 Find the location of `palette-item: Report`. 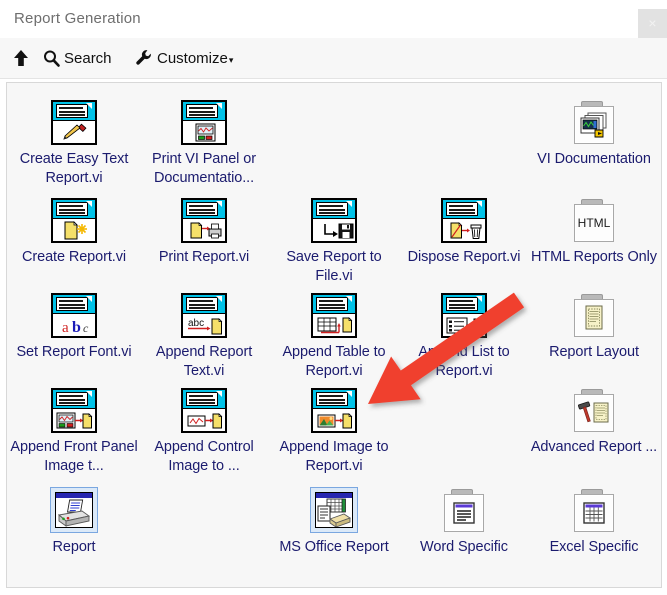

palette-item: Report is located at coordinates (74, 520).